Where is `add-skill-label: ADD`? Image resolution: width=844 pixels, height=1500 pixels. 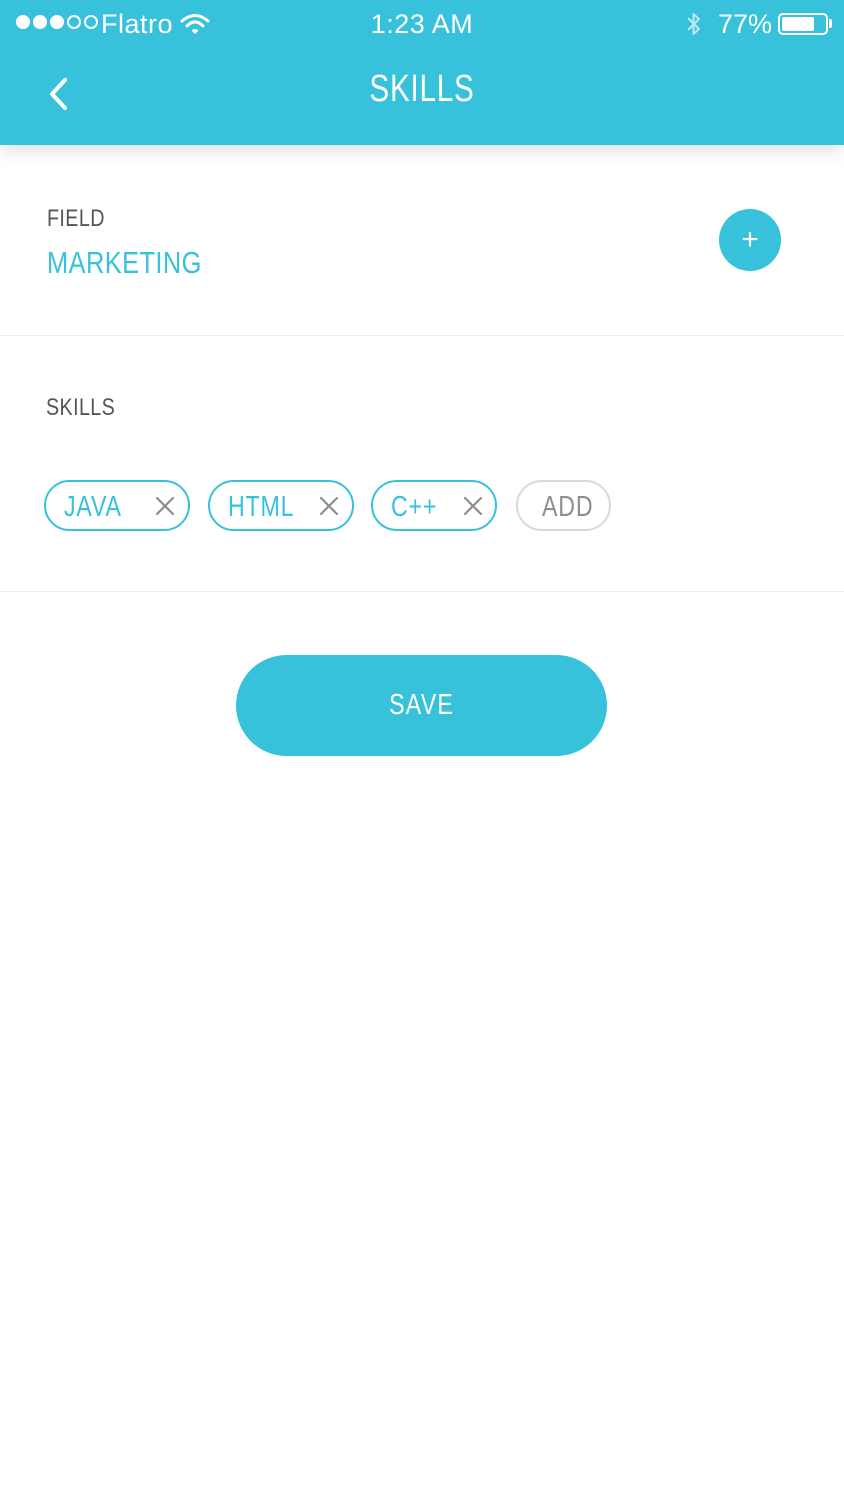
add-skill-label: ADD is located at coordinates (568, 507).